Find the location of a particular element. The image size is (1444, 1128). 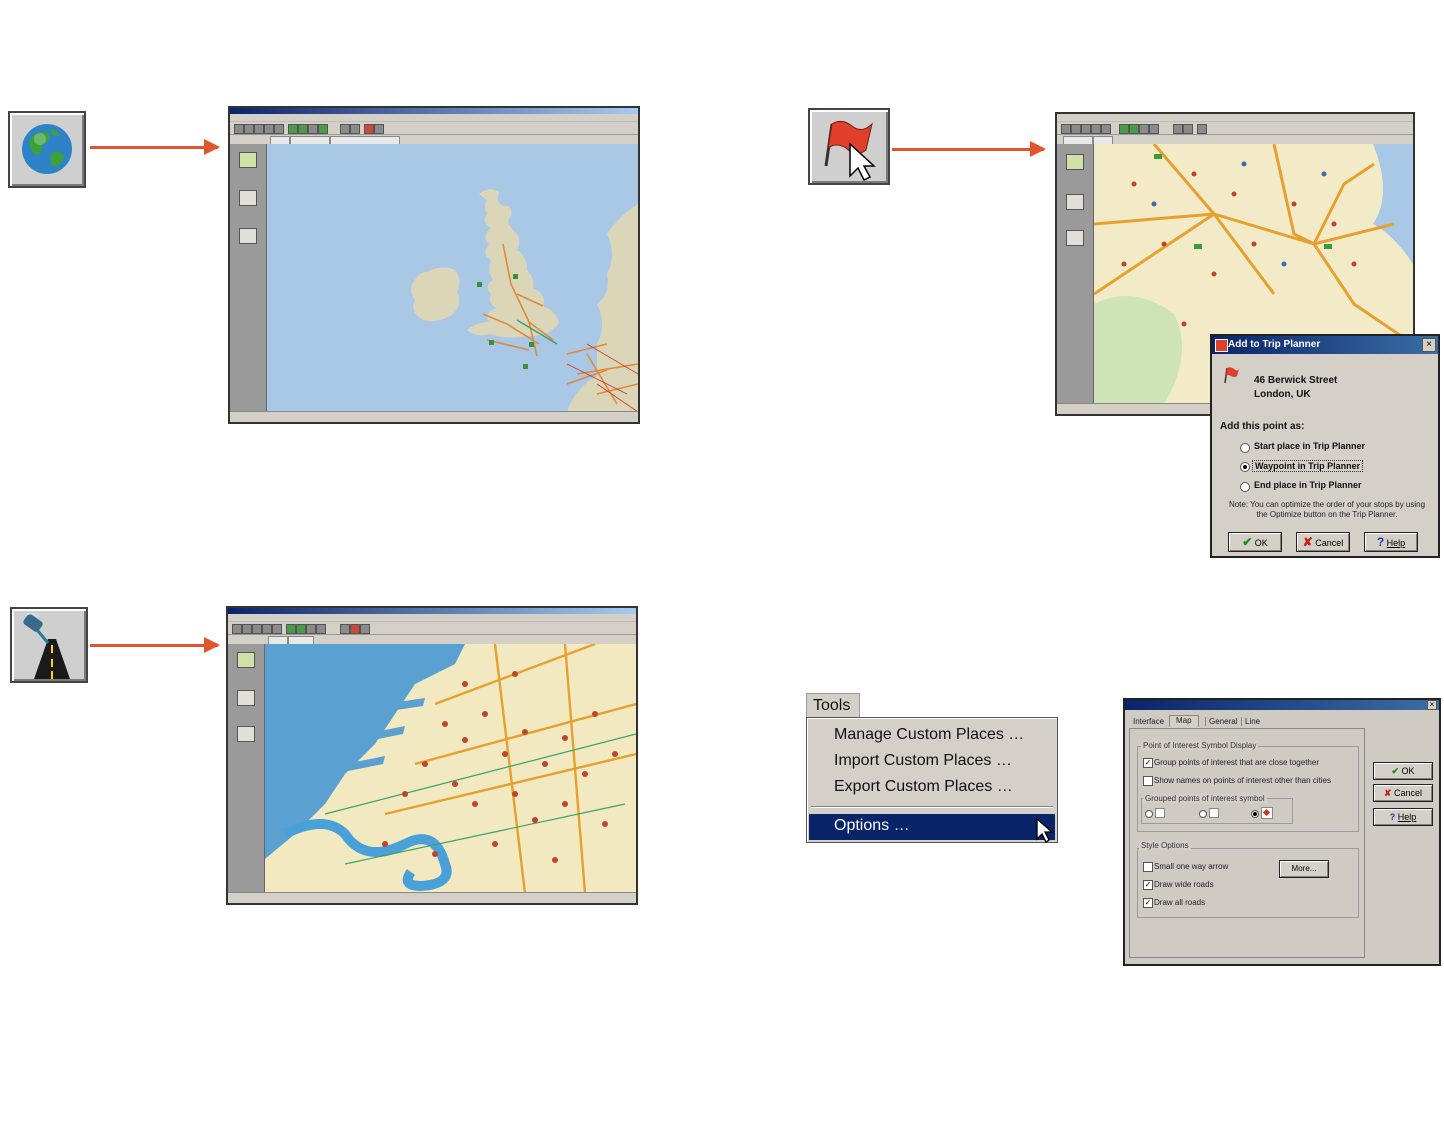

small-arrow-label: Small one way arrow is located at coordinates (1191, 866).